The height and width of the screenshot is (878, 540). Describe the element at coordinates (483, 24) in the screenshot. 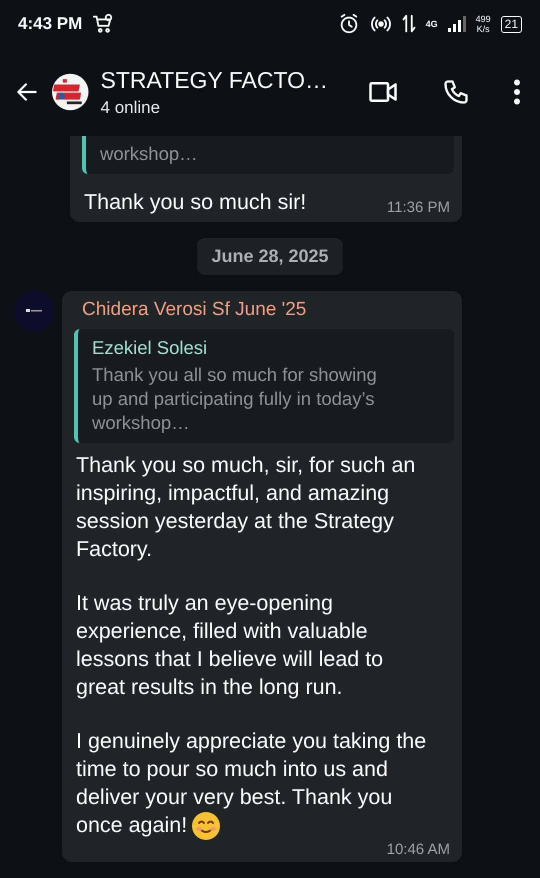

I see `network-speed: 499 K/s` at that location.